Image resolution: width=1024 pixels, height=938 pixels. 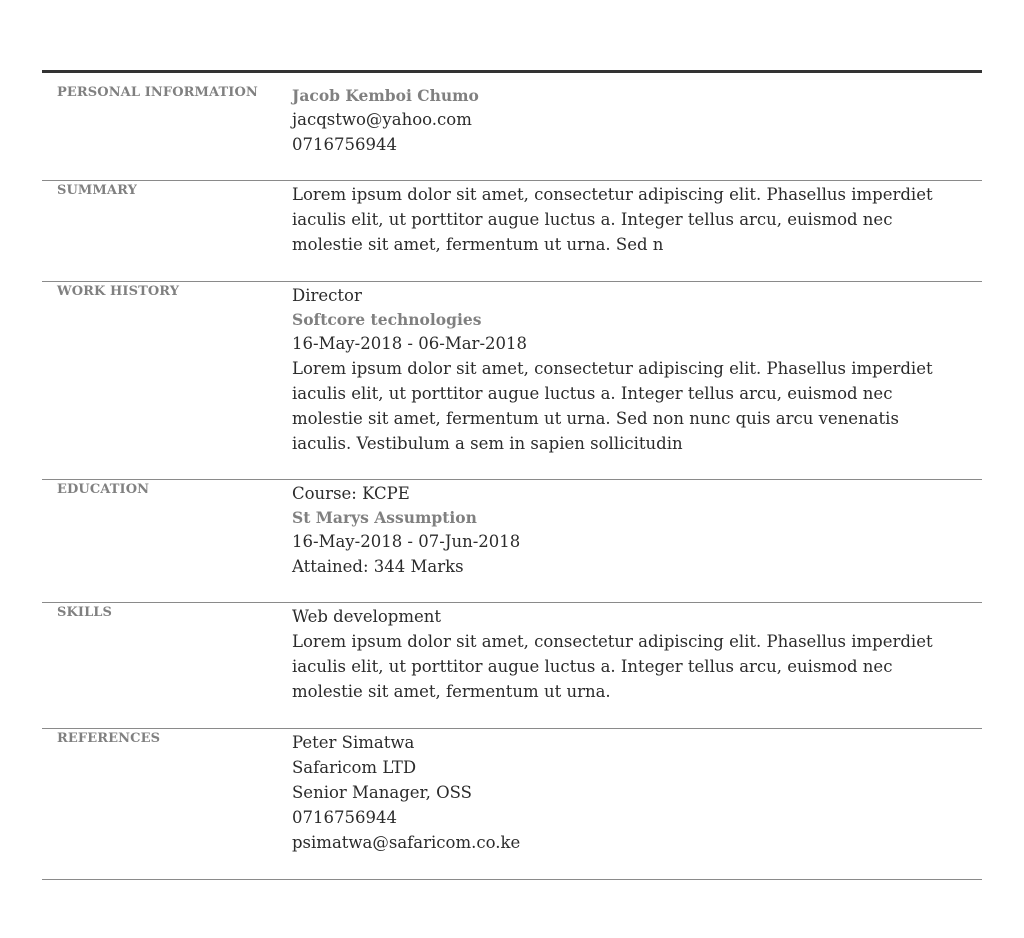 What do you see at coordinates (384, 517) in the screenshot?
I see `education-school: St Marys Assumption` at bounding box center [384, 517].